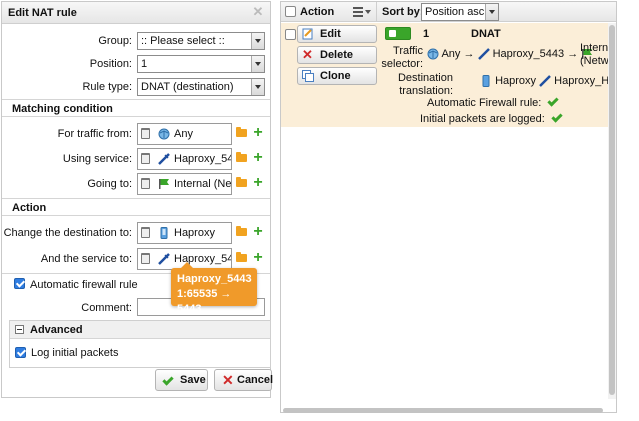  I want to click on rule-number: 1, so click(426, 34).